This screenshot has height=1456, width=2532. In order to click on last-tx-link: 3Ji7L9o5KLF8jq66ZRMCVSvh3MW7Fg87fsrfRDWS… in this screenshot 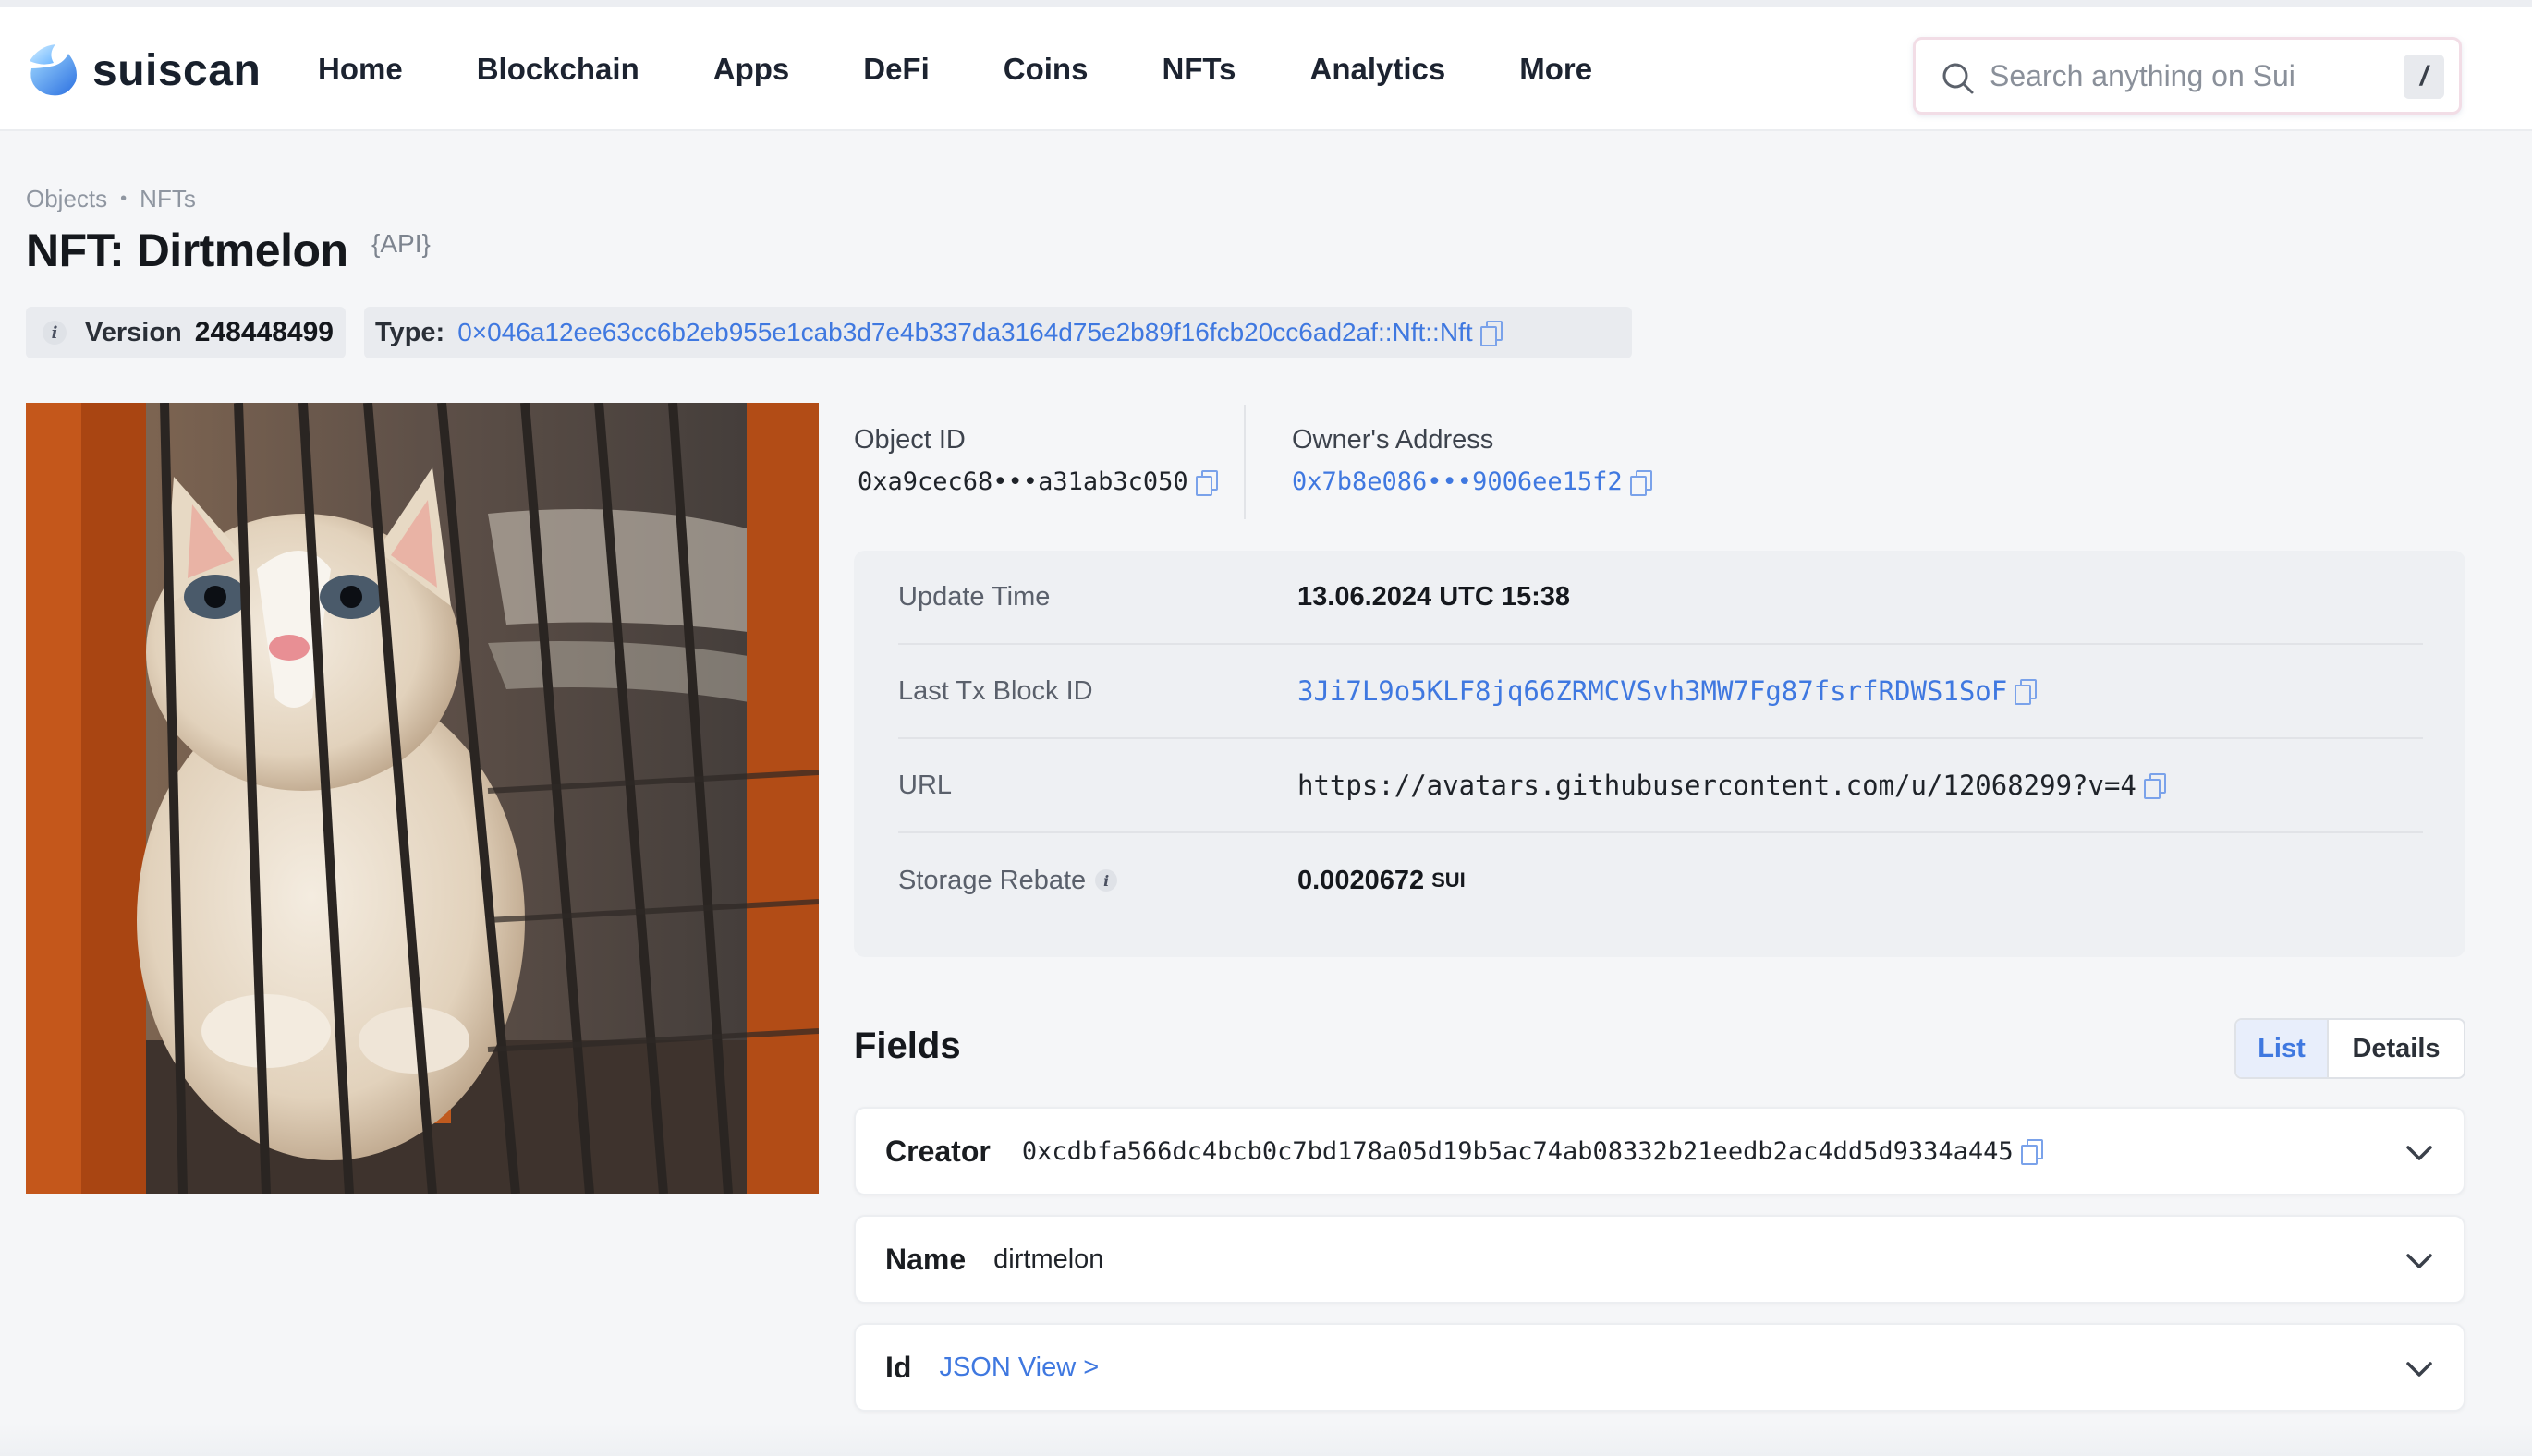, I will do `click(1652, 691)`.